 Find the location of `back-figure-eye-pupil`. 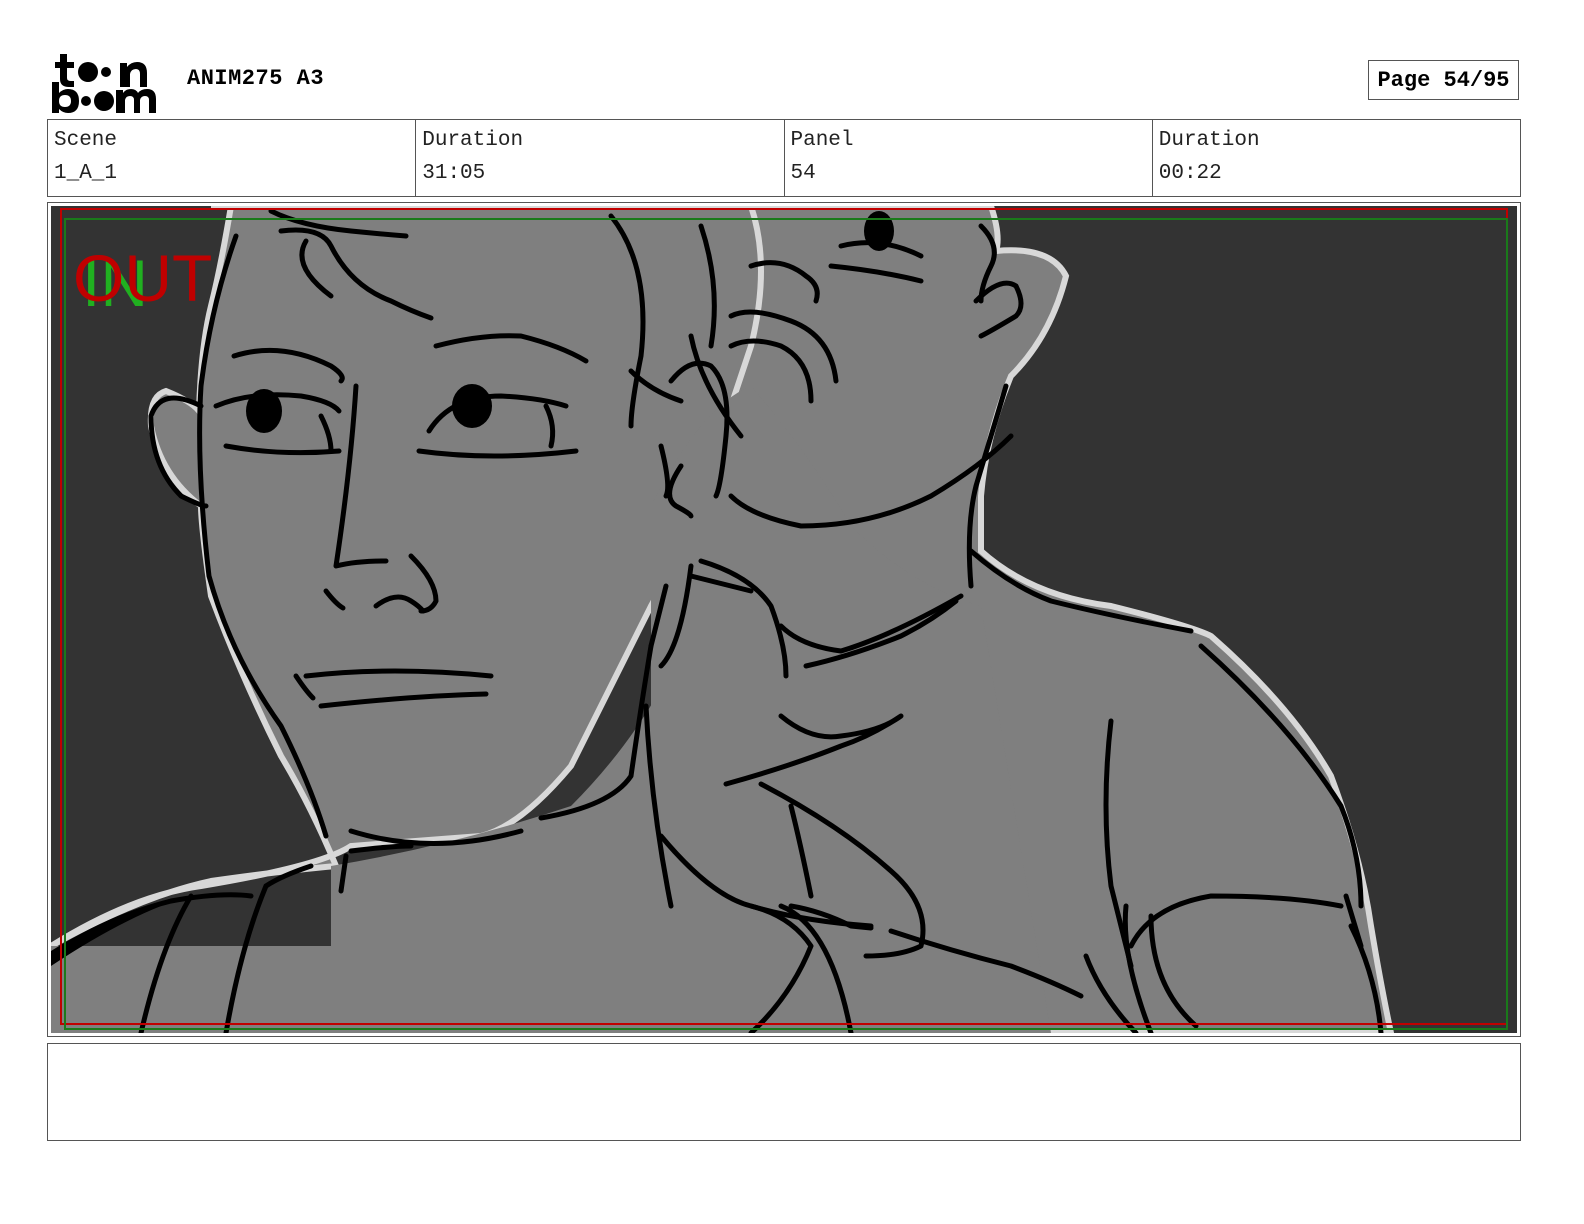

back-figure-eye-pupil is located at coordinates (879, 231).